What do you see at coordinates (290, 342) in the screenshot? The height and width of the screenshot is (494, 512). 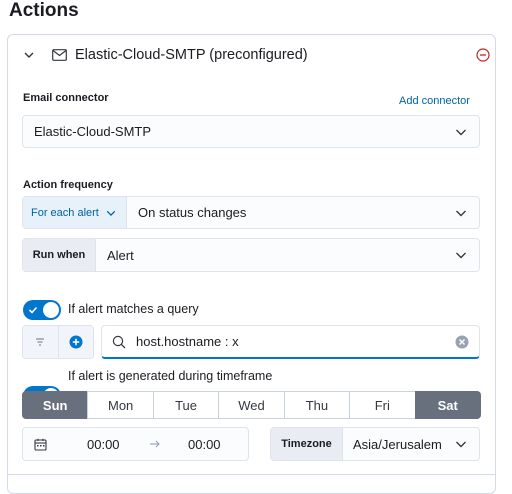 I see `query-input: host.hostname : x` at bounding box center [290, 342].